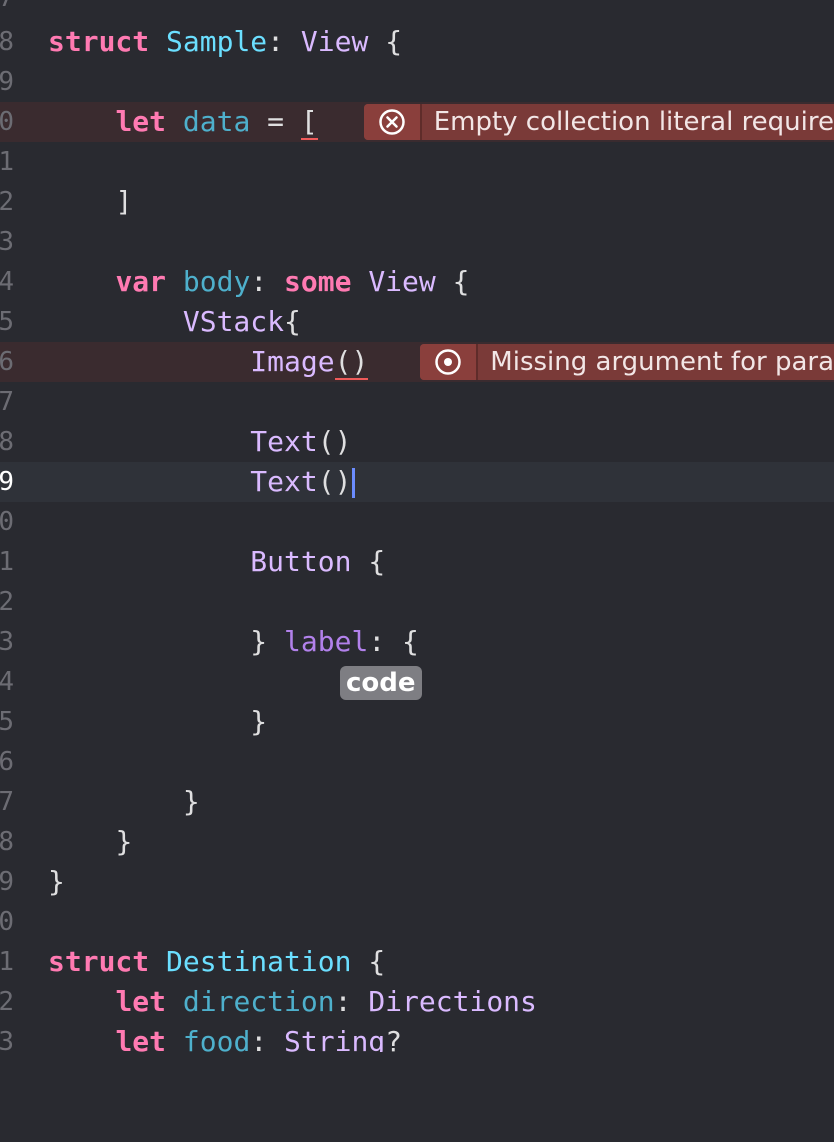 This screenshot has width=834, height=1142. I want to click on type-ref: VStack, so click(233, 321).